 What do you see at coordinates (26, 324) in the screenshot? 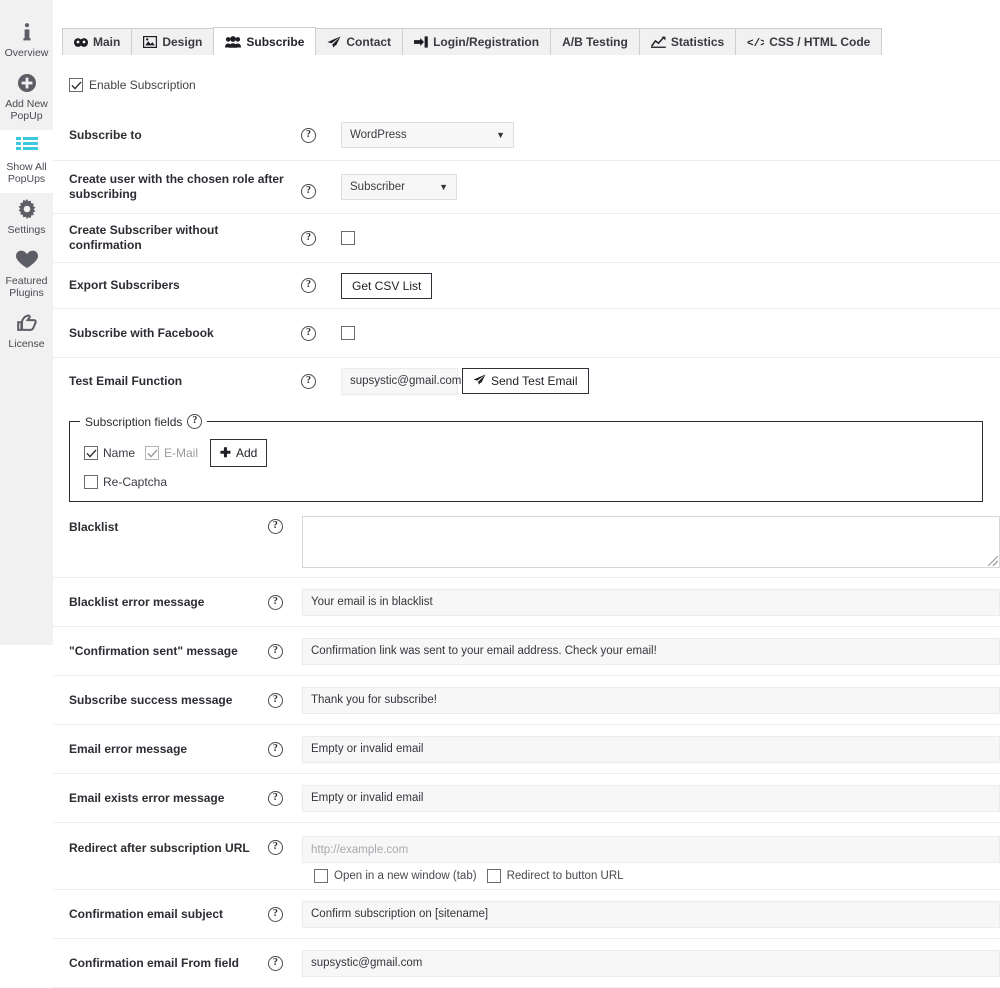
I see `thumbs-up-icon` at bounding box center [26, 324].